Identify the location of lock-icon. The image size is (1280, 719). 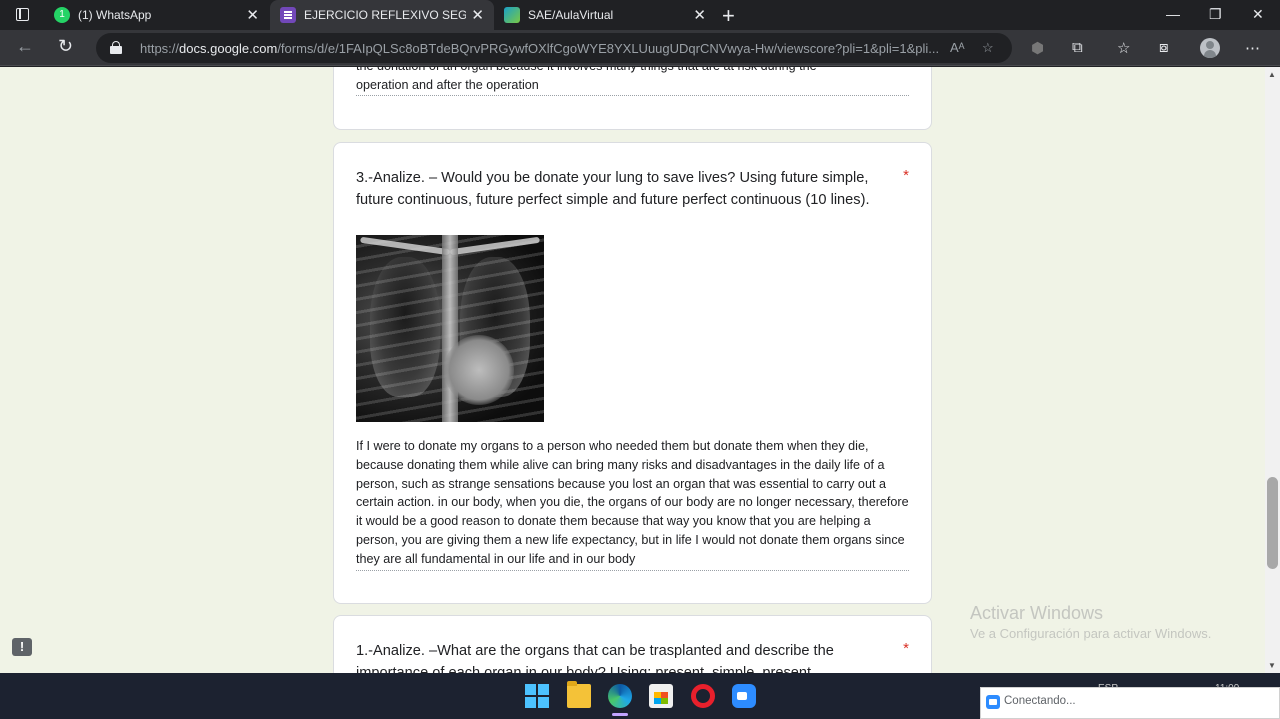
(116, 47).